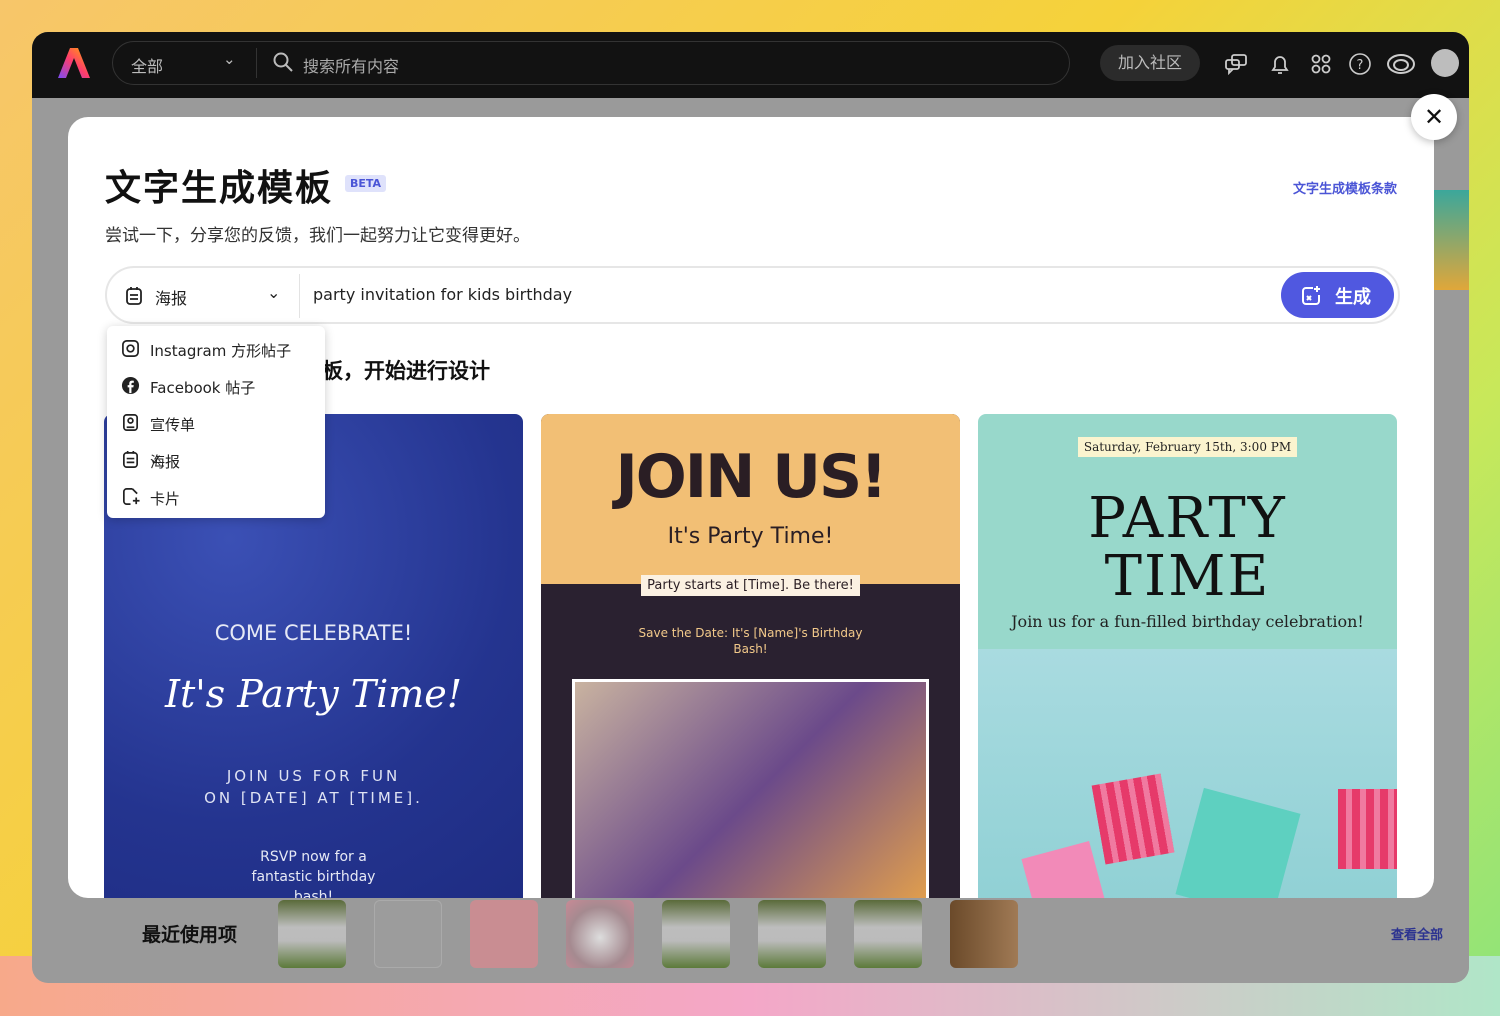 Image resolution: width=1500 pixels, height=1016 pixels. What do you see at coordinates (219, 188) in the screenshot?
I see `modal-title: 文字生成模板` at bounding box center [219, 188].